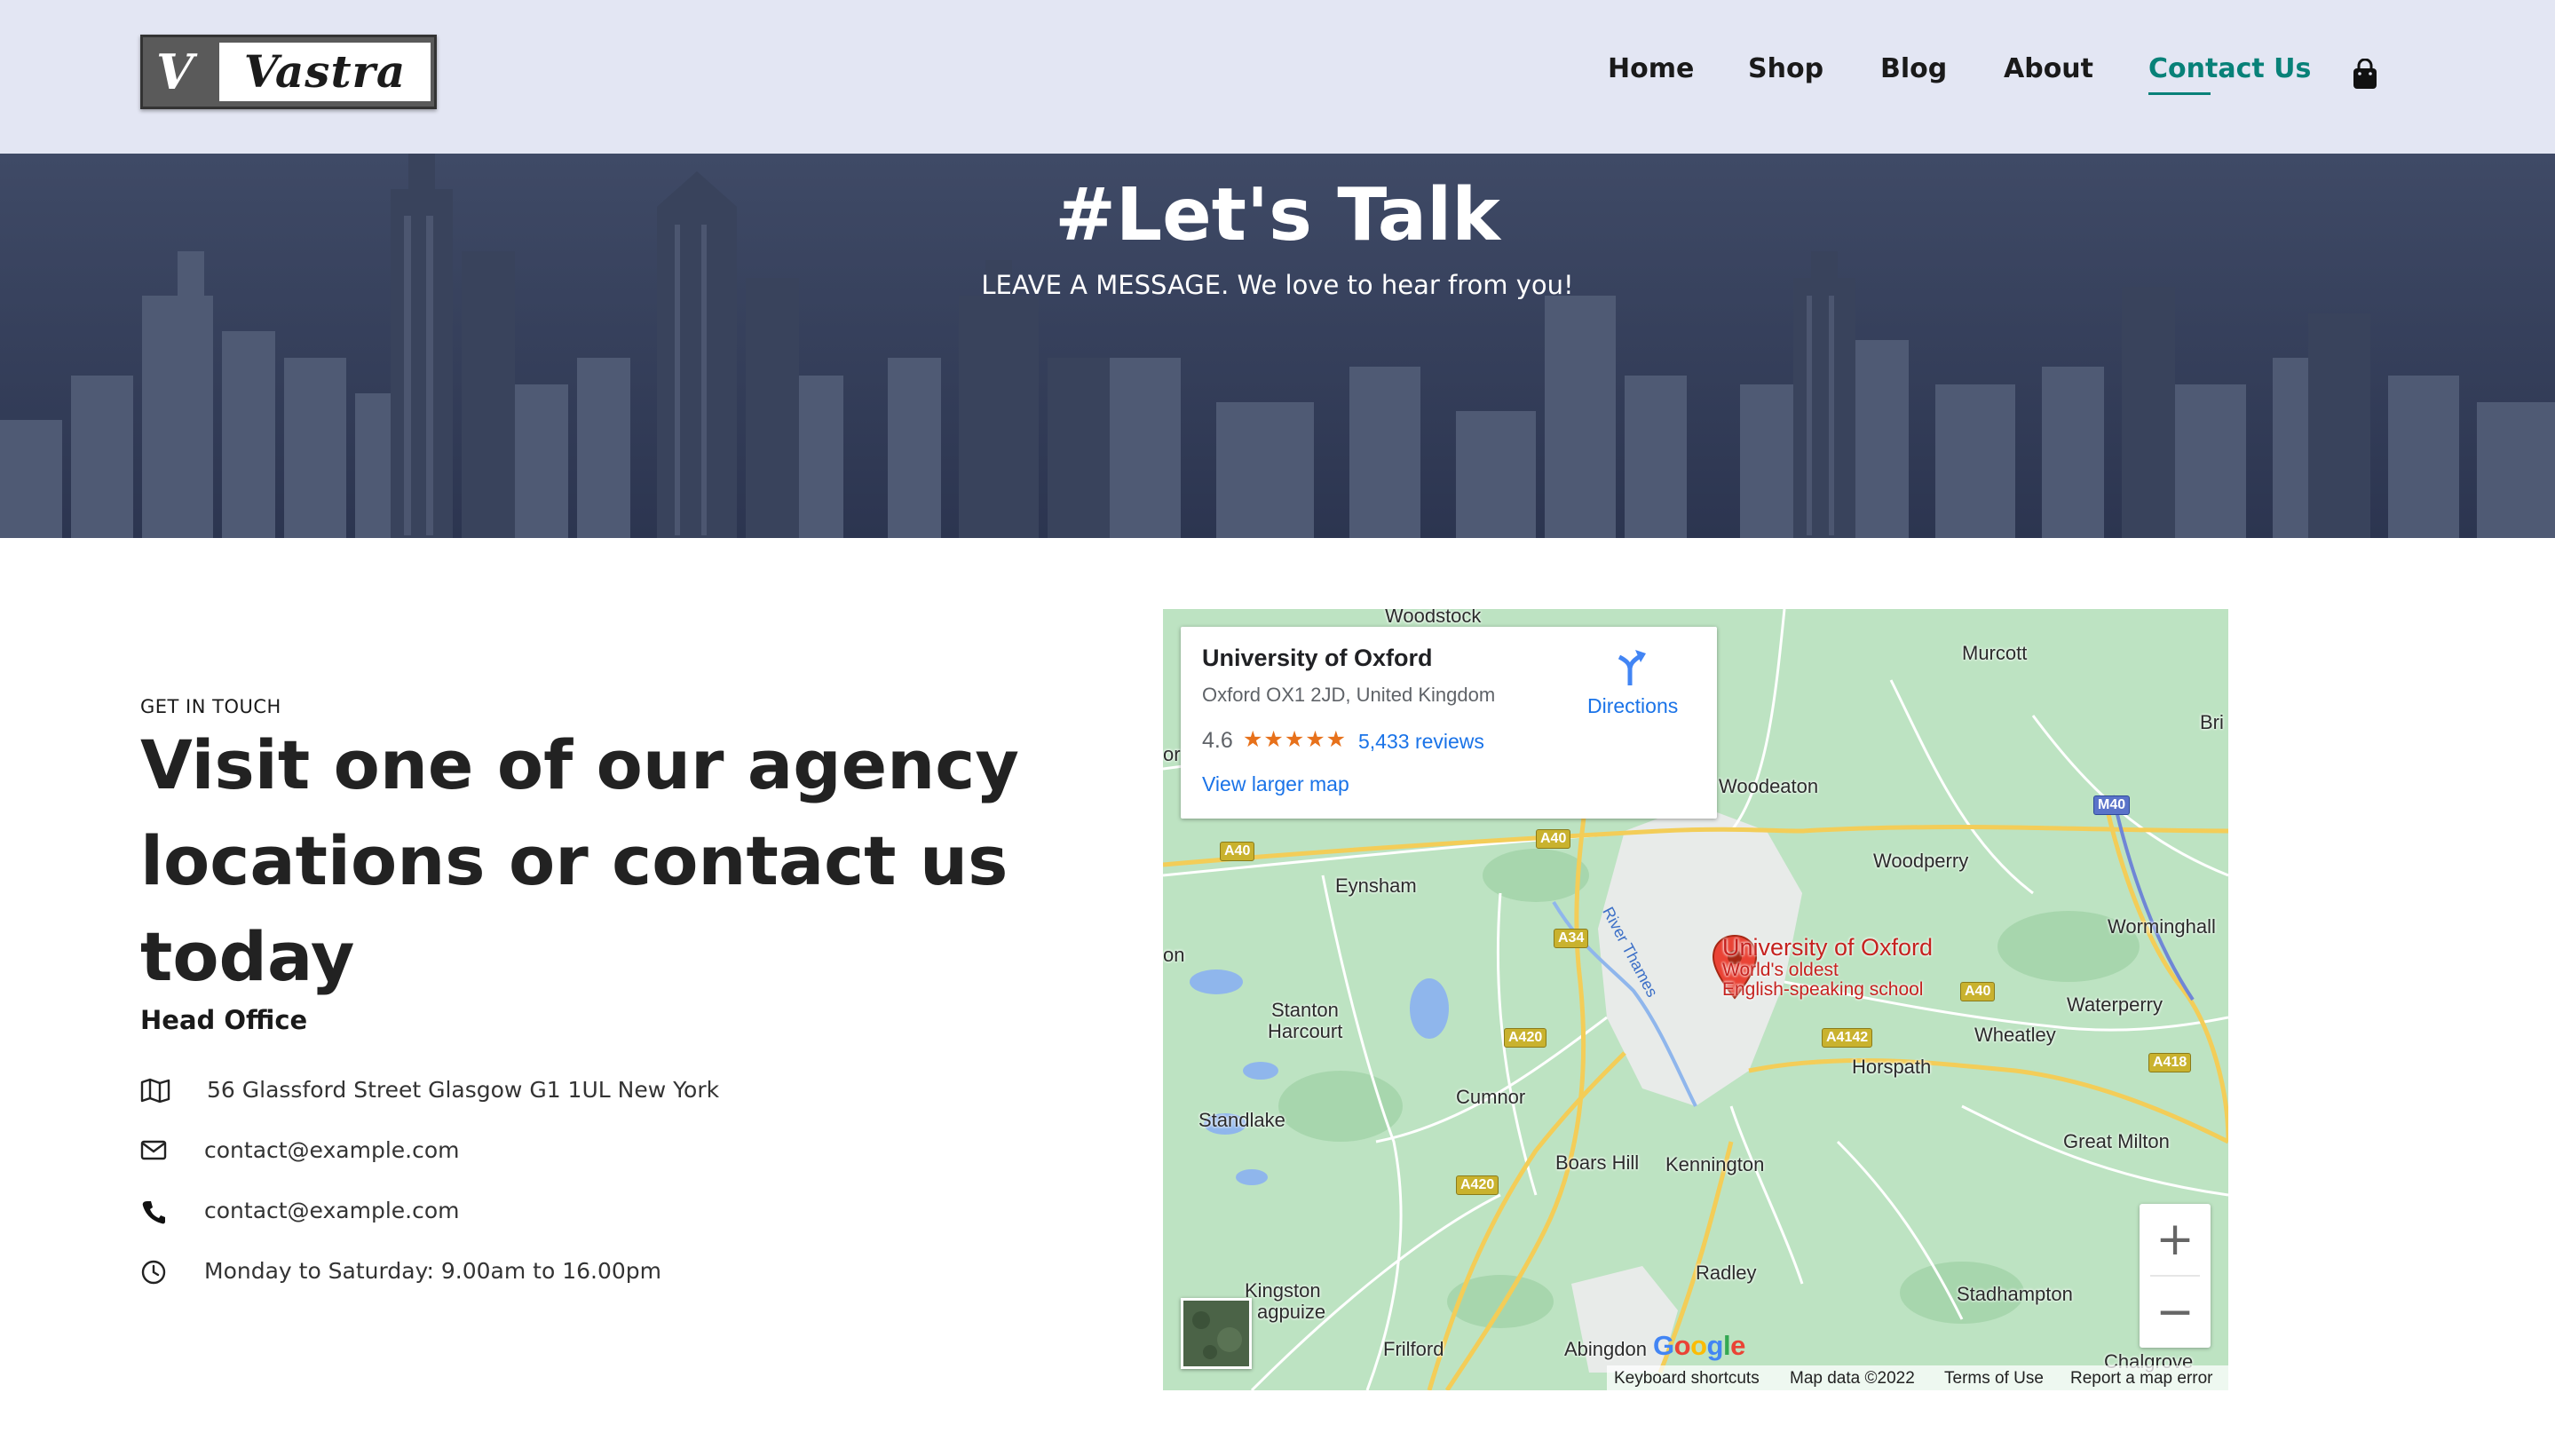  What do you see at coordinates (2162, 926) in the screenshot?
I see `map-place-label: Worminghall` at bounding box center [2162, 926].